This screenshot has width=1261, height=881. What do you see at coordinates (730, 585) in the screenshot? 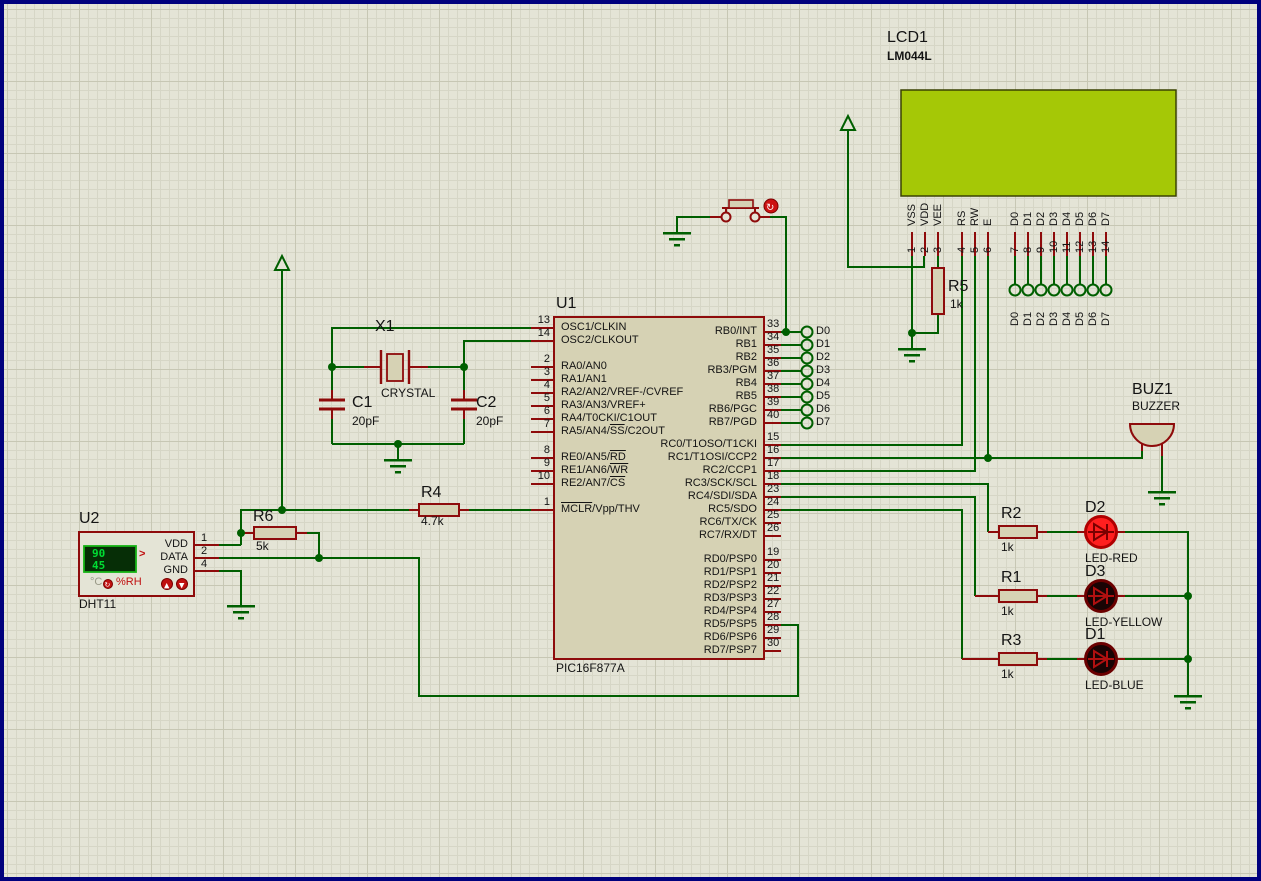
I see `u1-pin-label: RD2/PSP2` at bounding box center [730, 585].